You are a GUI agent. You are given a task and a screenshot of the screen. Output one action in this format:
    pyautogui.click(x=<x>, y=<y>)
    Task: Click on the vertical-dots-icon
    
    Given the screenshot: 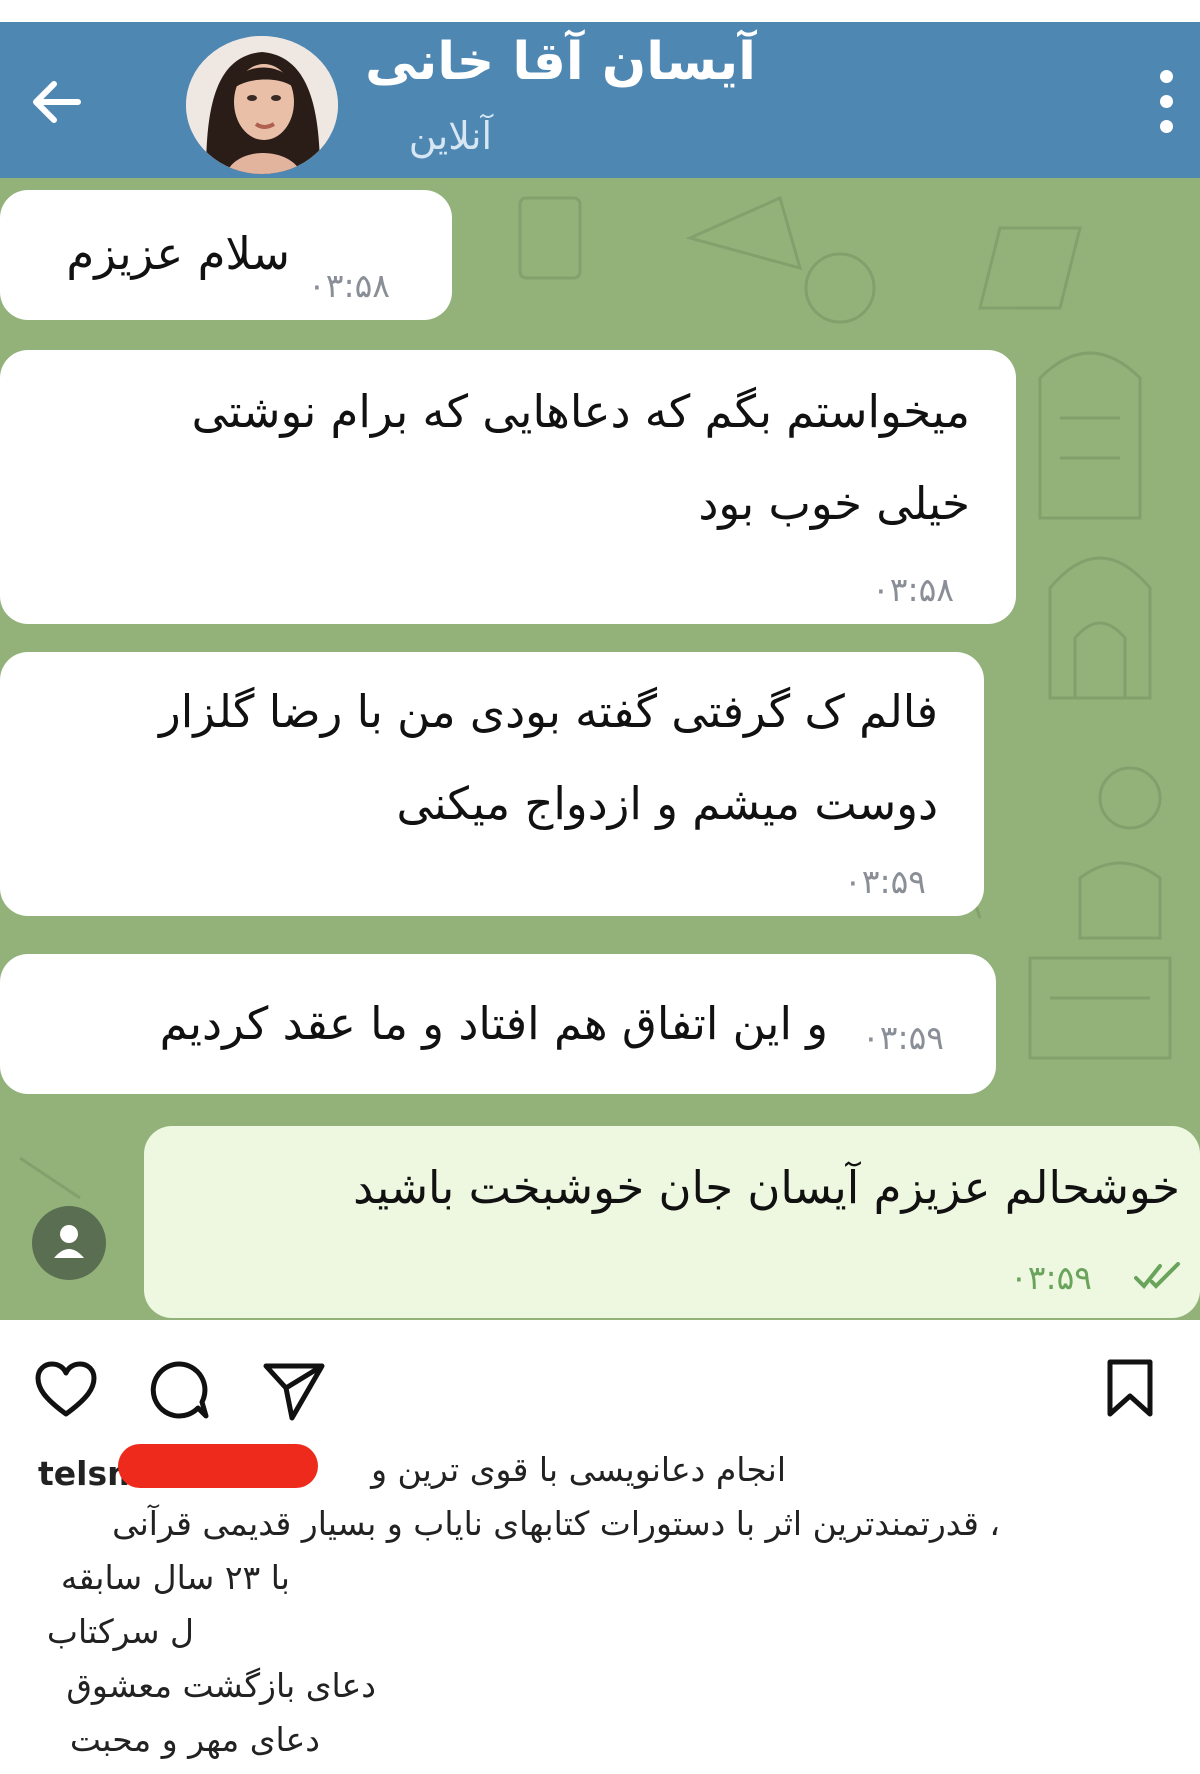 What is the action you would take?
    pyautogui.click(x=1167, y=102)
    